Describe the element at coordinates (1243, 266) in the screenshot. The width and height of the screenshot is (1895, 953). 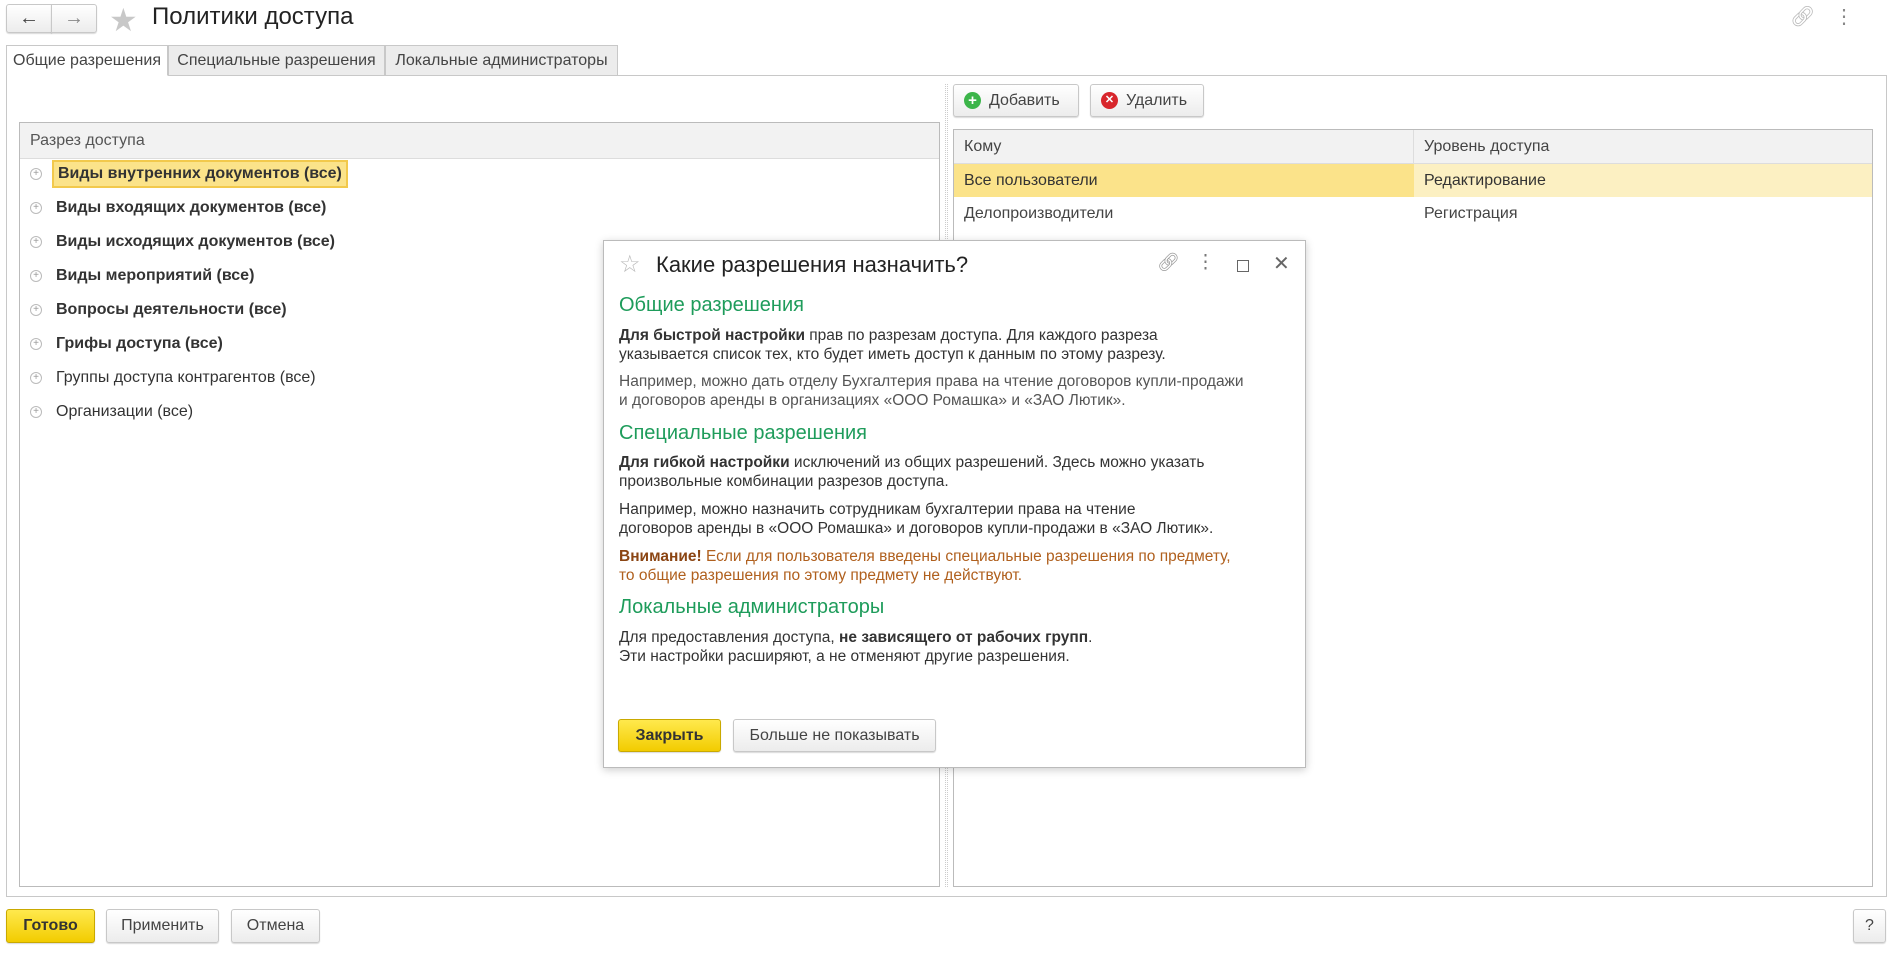
I see `maximize-icon` at that location.